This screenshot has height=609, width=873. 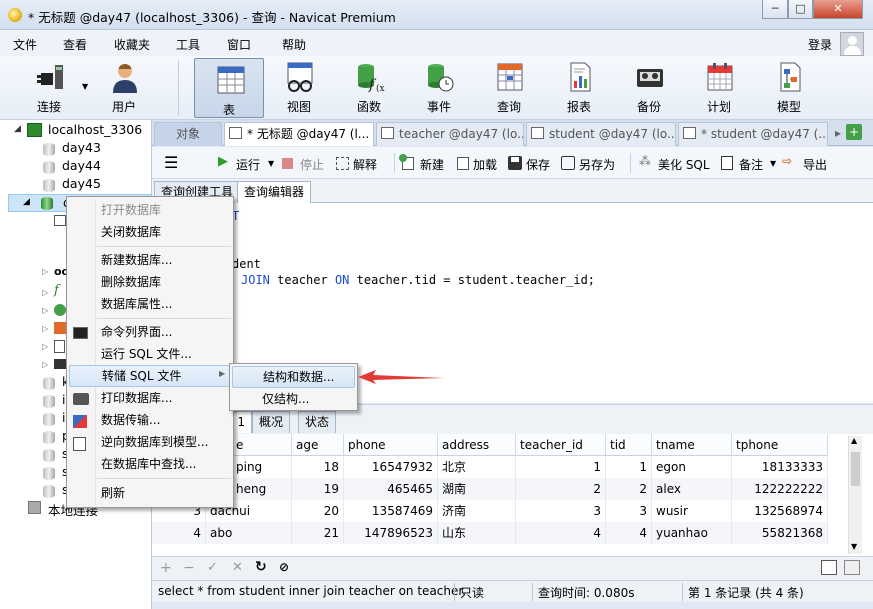 What do you see at coordinates (780, 445) in the screenshot?
I see `column-header-tphone: tphone` at bounding box center [780, 445].